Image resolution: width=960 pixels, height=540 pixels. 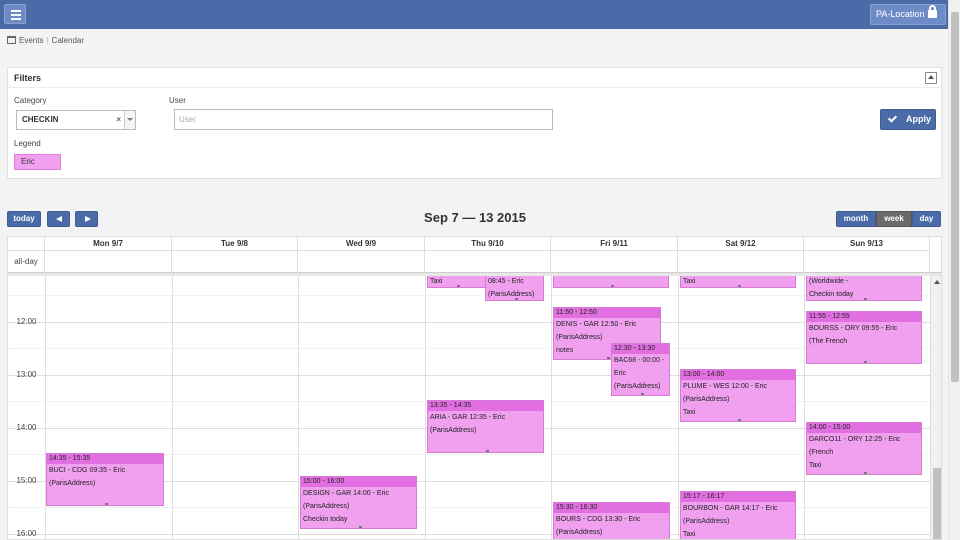 What do you see at coordinates (26, 427) in the screenshot?
I see `time-label: 14:00` at bounding box center [26, 427].